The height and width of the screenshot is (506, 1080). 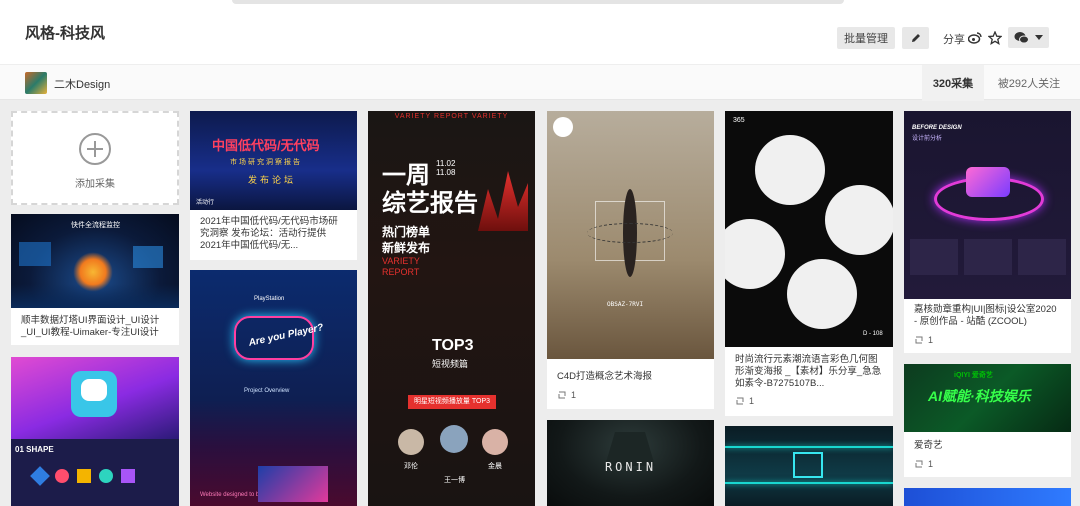 What do you see at coordinates (540, 82) in the screenshot?
I see `board-owner-bar: 二木Design 320采集 被292人关注` at bounding box center [540, 82].